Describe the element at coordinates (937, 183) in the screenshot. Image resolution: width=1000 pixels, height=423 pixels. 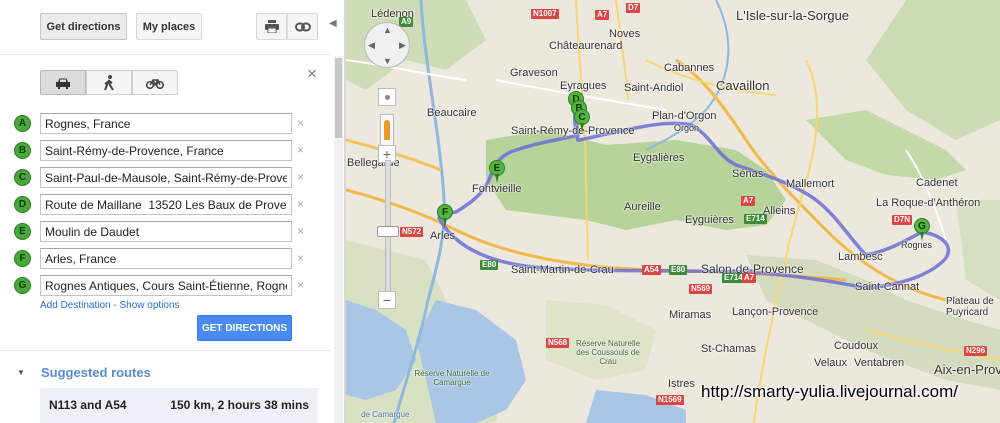
I see `place-label: Cadenet` at that location.